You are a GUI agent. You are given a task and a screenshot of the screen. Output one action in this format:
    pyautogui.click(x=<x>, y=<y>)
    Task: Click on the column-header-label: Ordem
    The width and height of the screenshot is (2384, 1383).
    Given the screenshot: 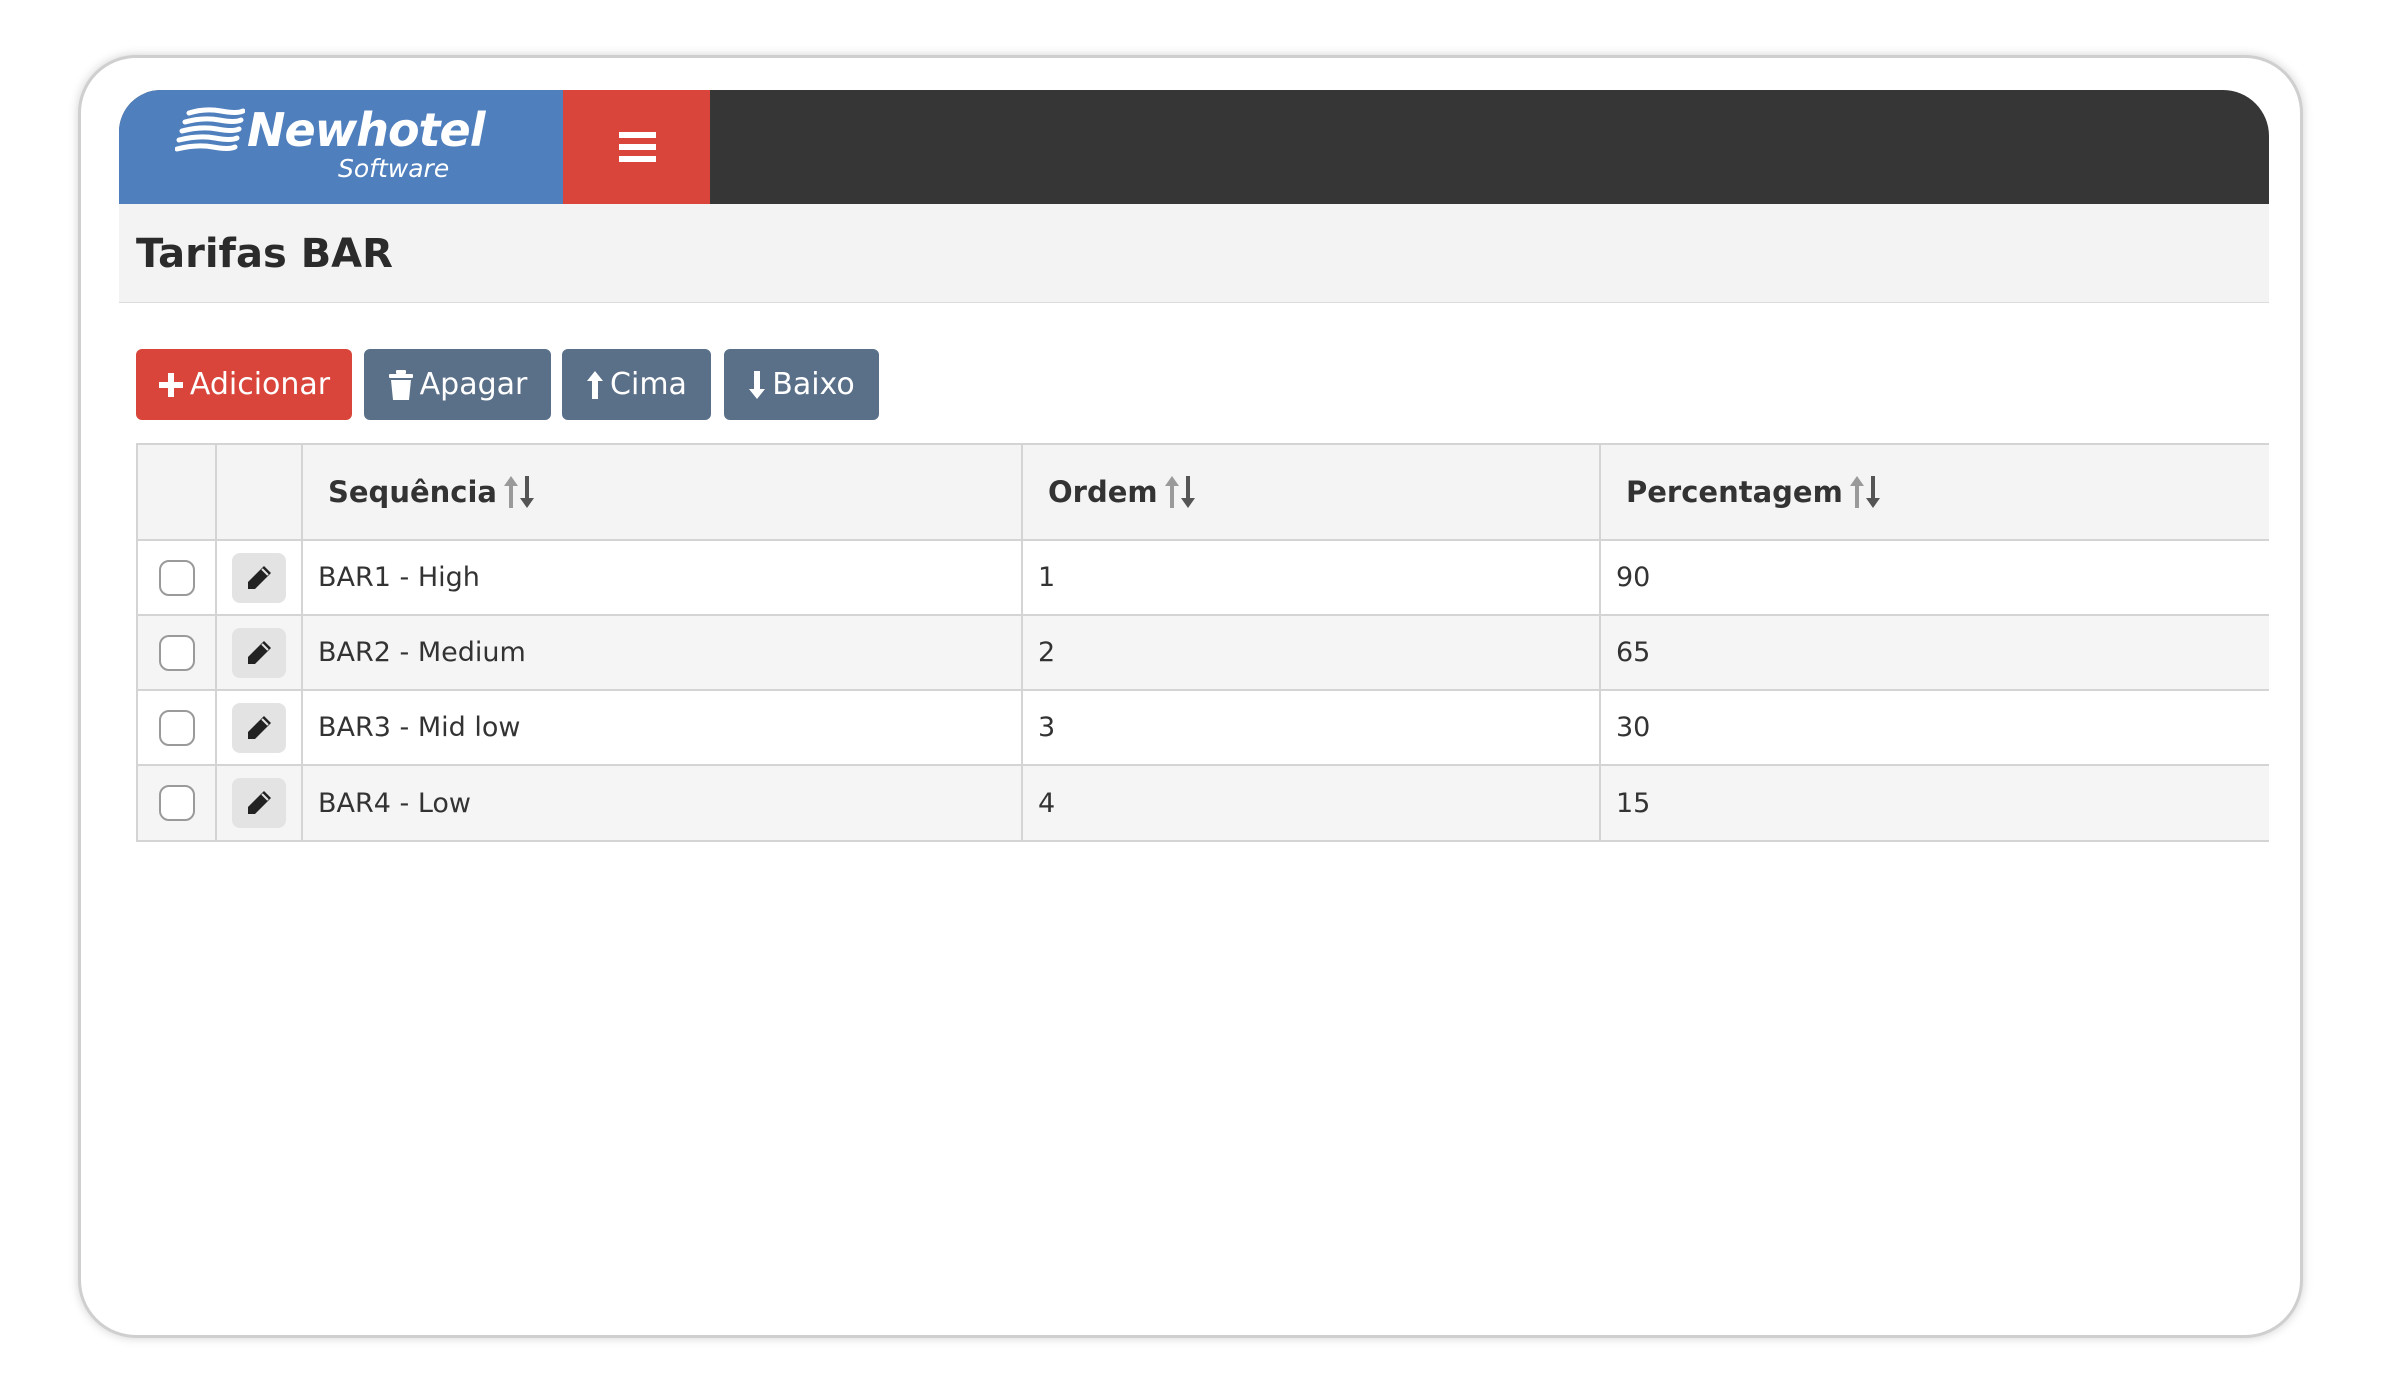 What is the action you would take?
    pyautogui.click(x=1103, y=492)
    